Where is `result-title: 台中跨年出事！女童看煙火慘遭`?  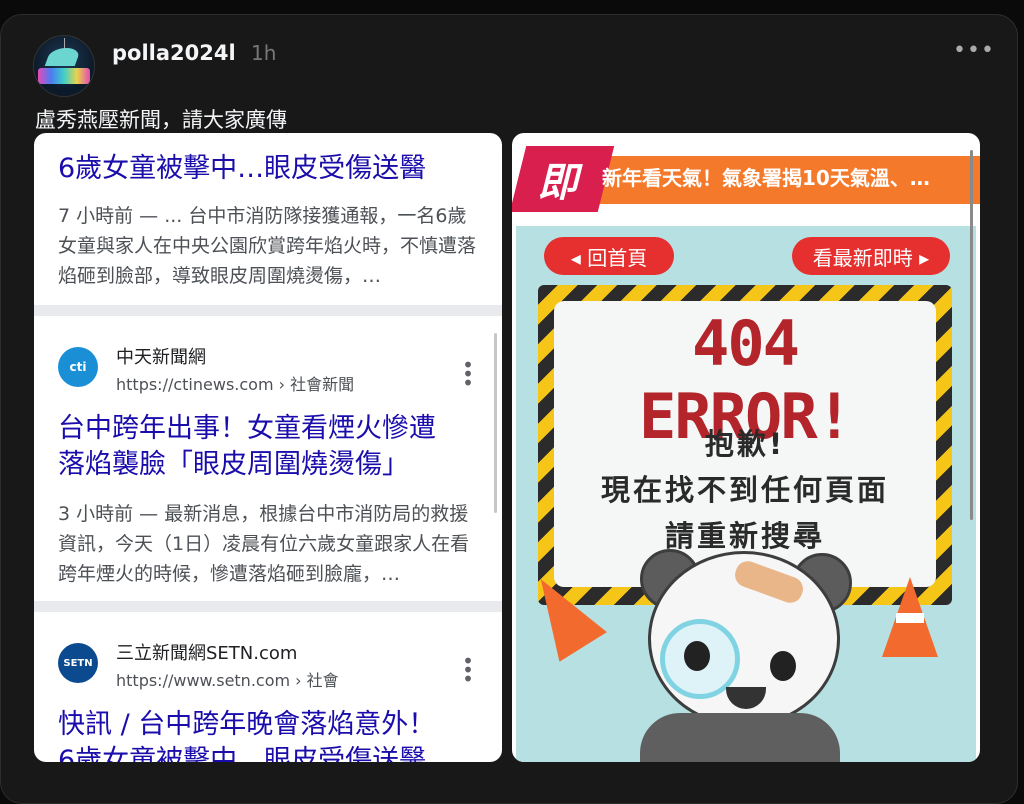 result-title: 台中跨年出事！女童看煙火慘遭 is located at coordinates (247, 429).